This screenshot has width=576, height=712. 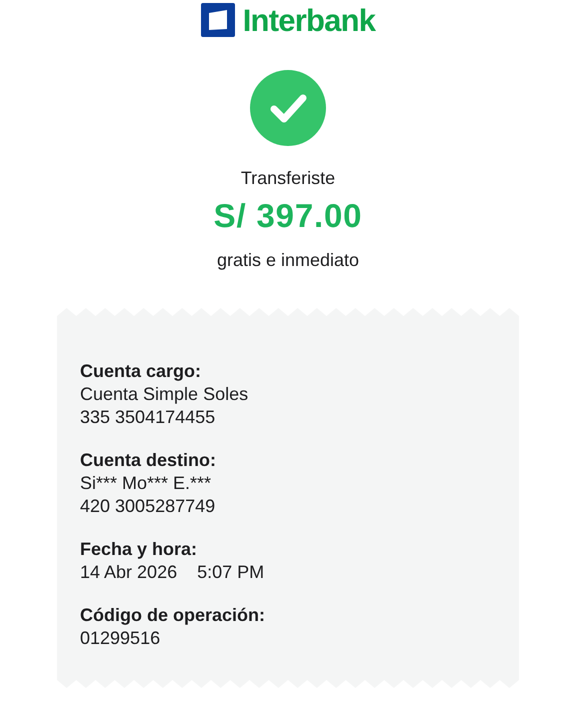 I want to click on field-value: 420 3005287749, so click(x=148, y=506).